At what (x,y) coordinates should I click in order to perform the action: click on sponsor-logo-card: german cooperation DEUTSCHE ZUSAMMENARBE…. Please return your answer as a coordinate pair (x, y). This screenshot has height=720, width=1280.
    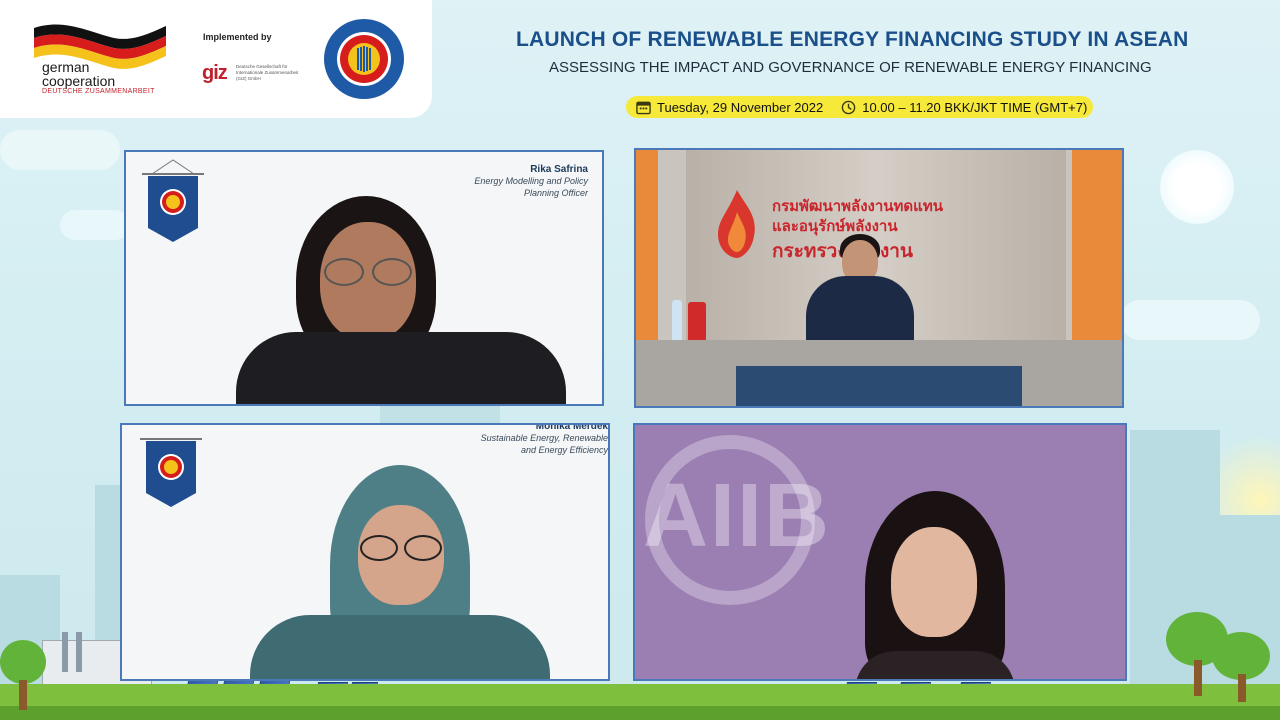
    Looking at the image, I should click on (216, 59).